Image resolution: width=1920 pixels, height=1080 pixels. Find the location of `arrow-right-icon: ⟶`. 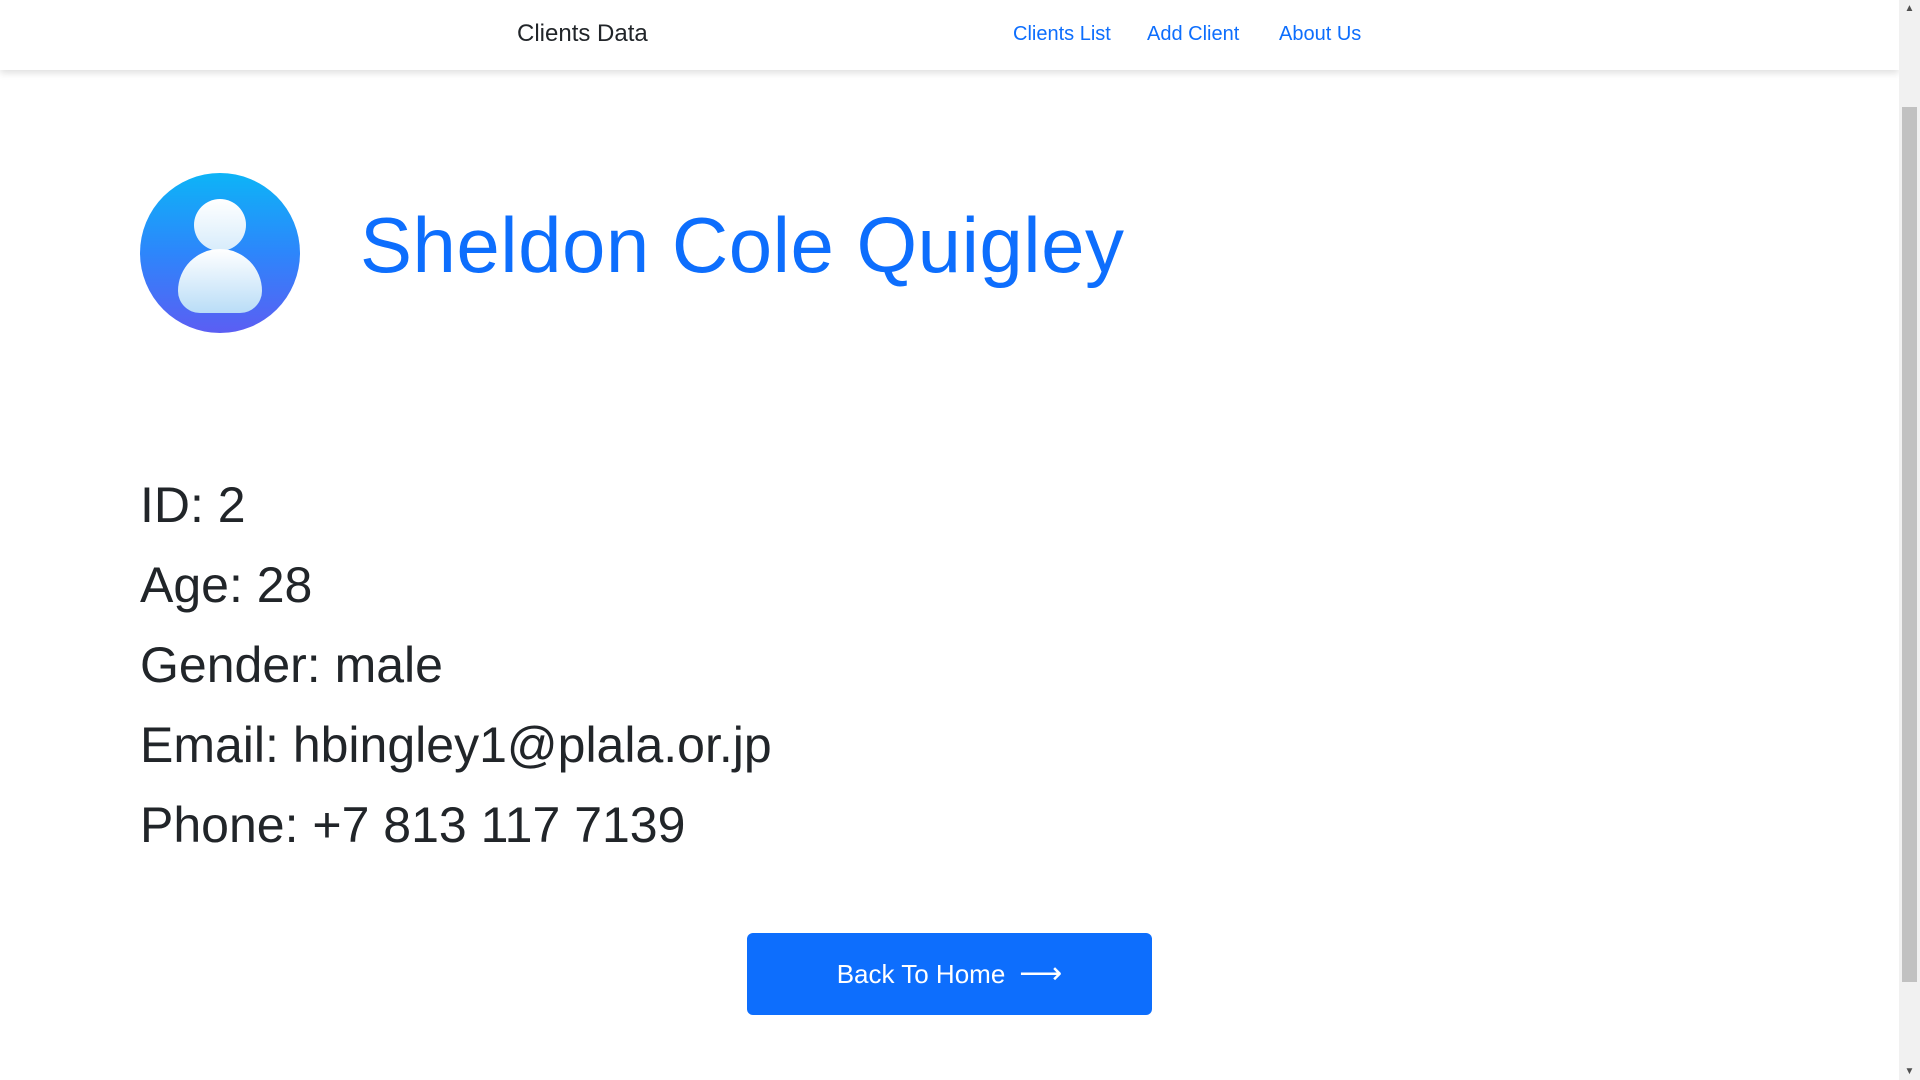

arrow-right-icon: ⟶ is located at coordinates (1041, 973).